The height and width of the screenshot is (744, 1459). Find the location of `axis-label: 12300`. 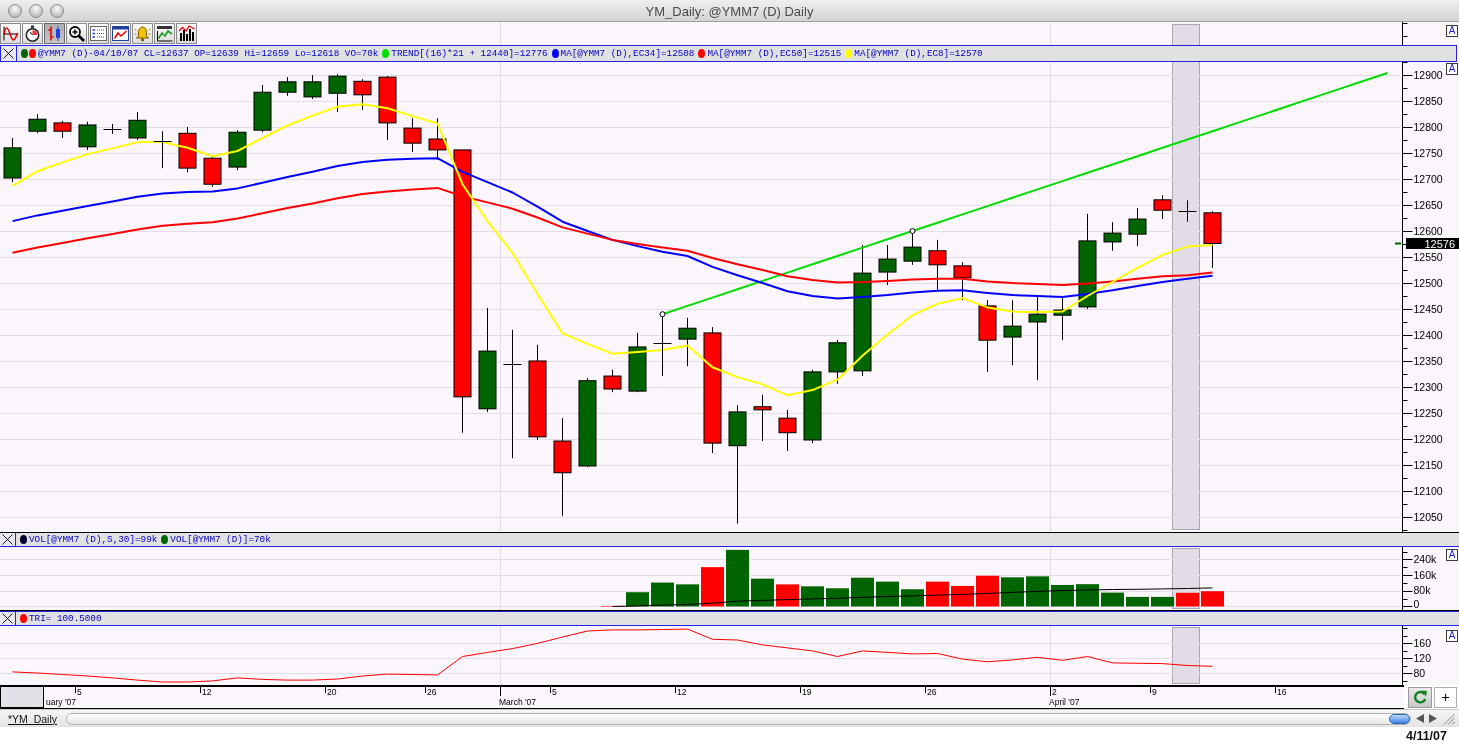

axis-label: 12300 is located at coordinates (1428, 386).